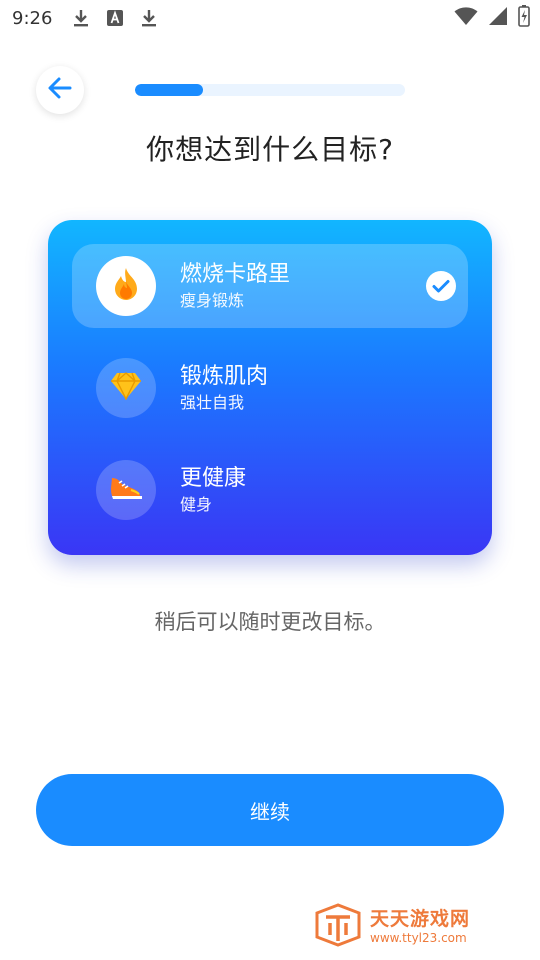  I want to click on goal-text: 燃烧卡路里 瘦身锻炼, so click(235, 286).